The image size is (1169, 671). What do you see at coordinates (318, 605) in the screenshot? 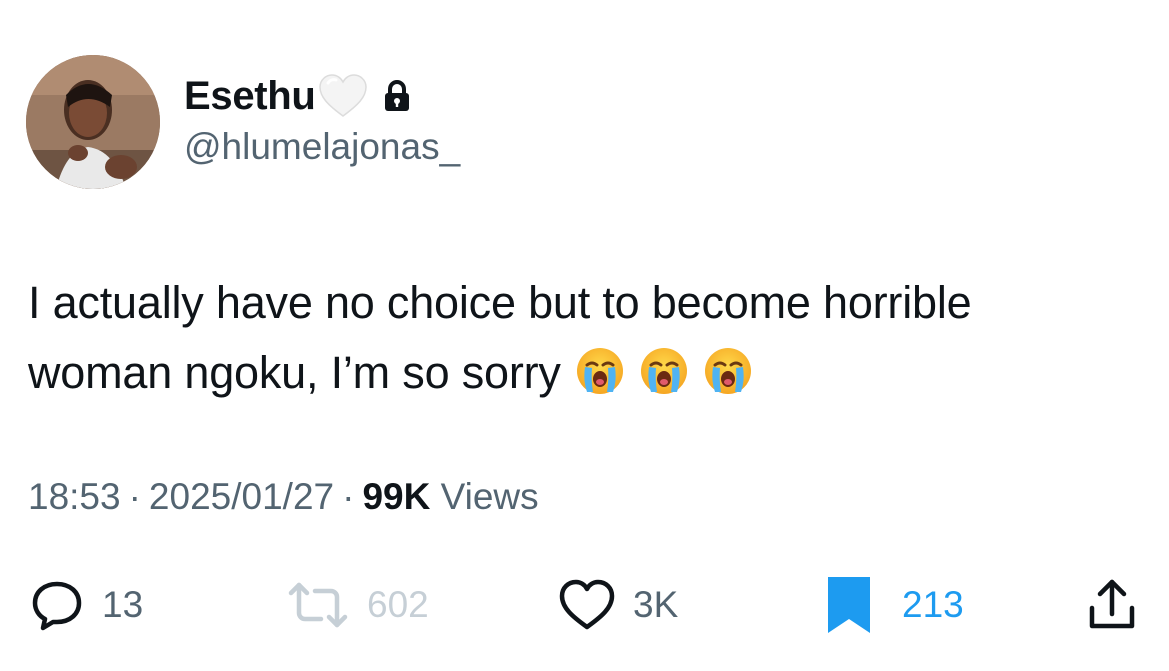
I see `retweet-icon` at bounding box center [318, 605].